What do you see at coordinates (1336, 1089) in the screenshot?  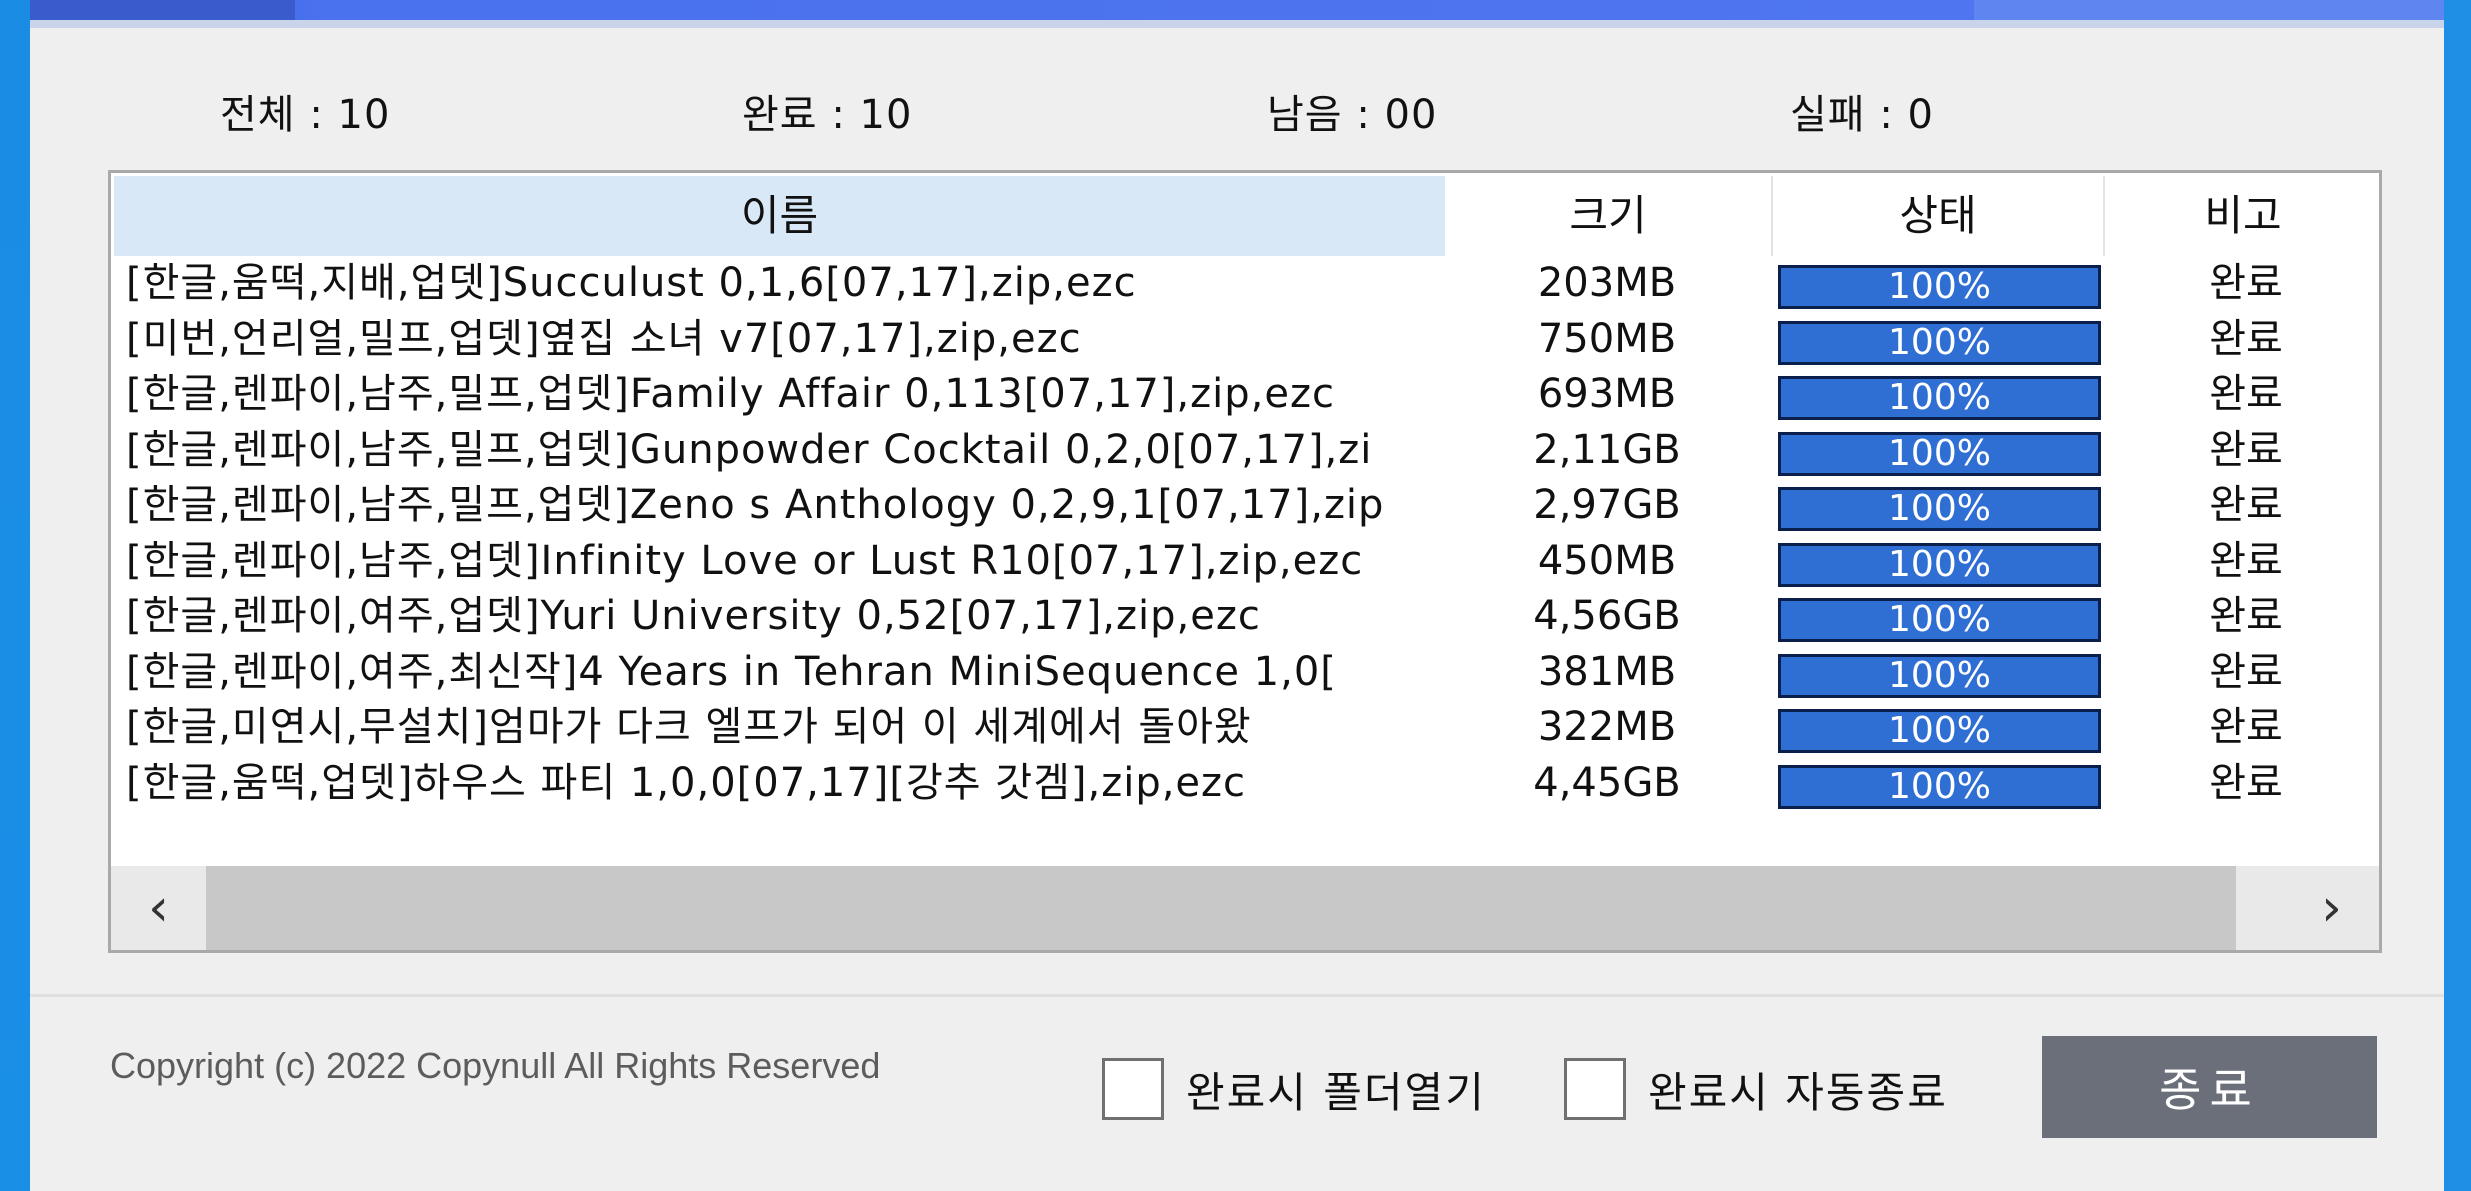 I see `open-folder-label: 완료시 폴더열기` at bounding box center [1336, 1089].